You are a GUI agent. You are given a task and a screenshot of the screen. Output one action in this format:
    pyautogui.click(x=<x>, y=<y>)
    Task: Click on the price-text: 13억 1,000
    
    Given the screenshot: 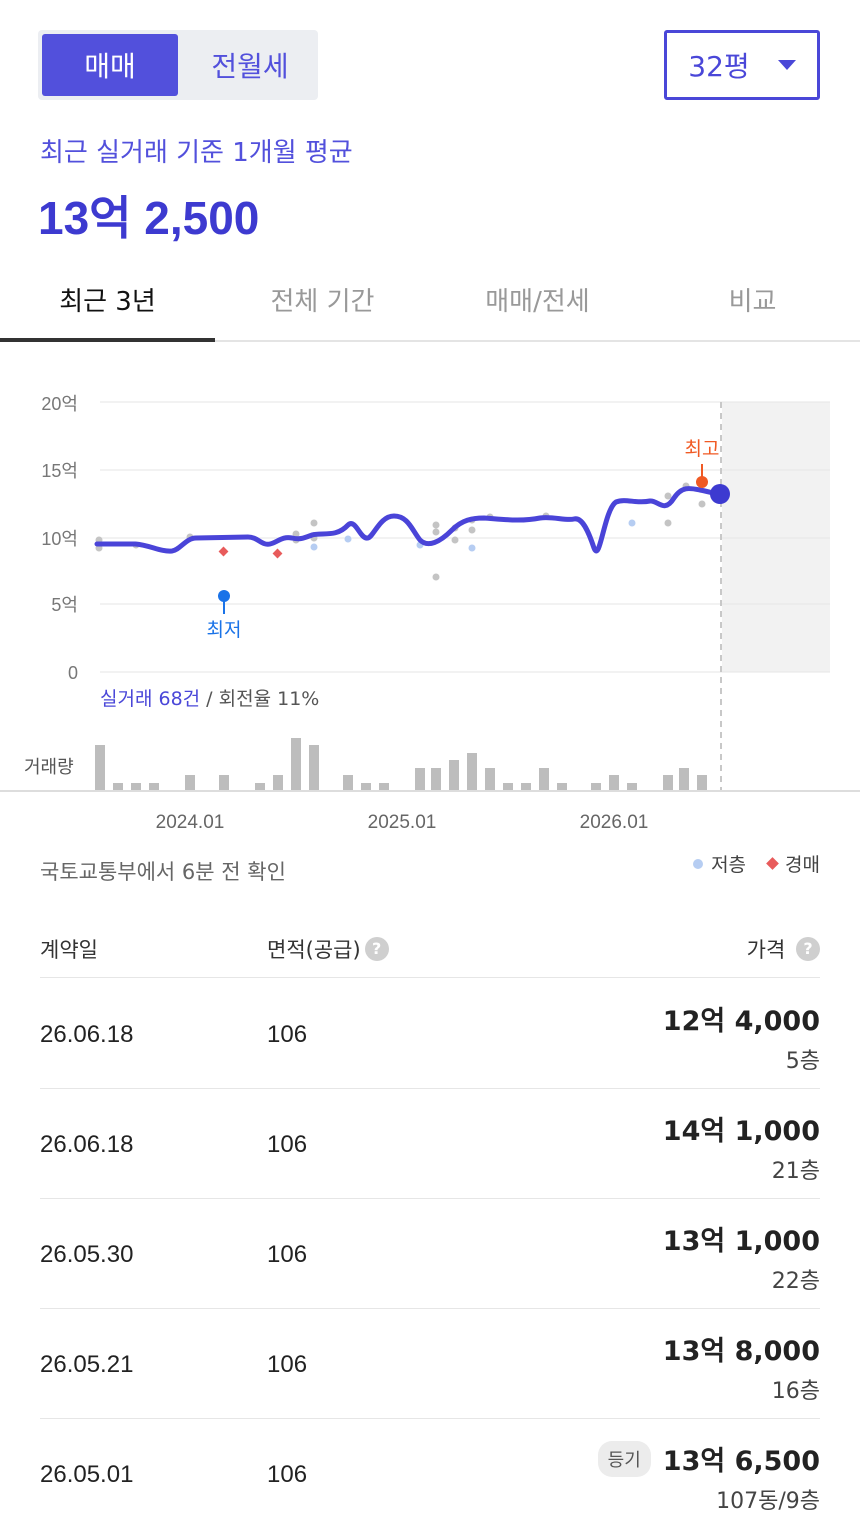 What is the action you would take?
    pyautogui.click(x=741, y=1241)
    